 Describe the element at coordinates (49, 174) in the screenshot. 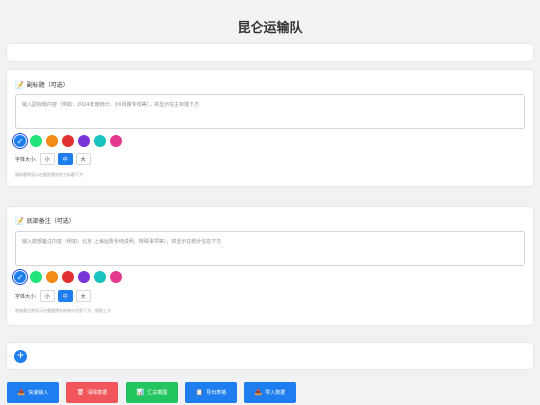

I see `subtitle-hint: 副标题将显示在截图预览的主标题下方` at that location.